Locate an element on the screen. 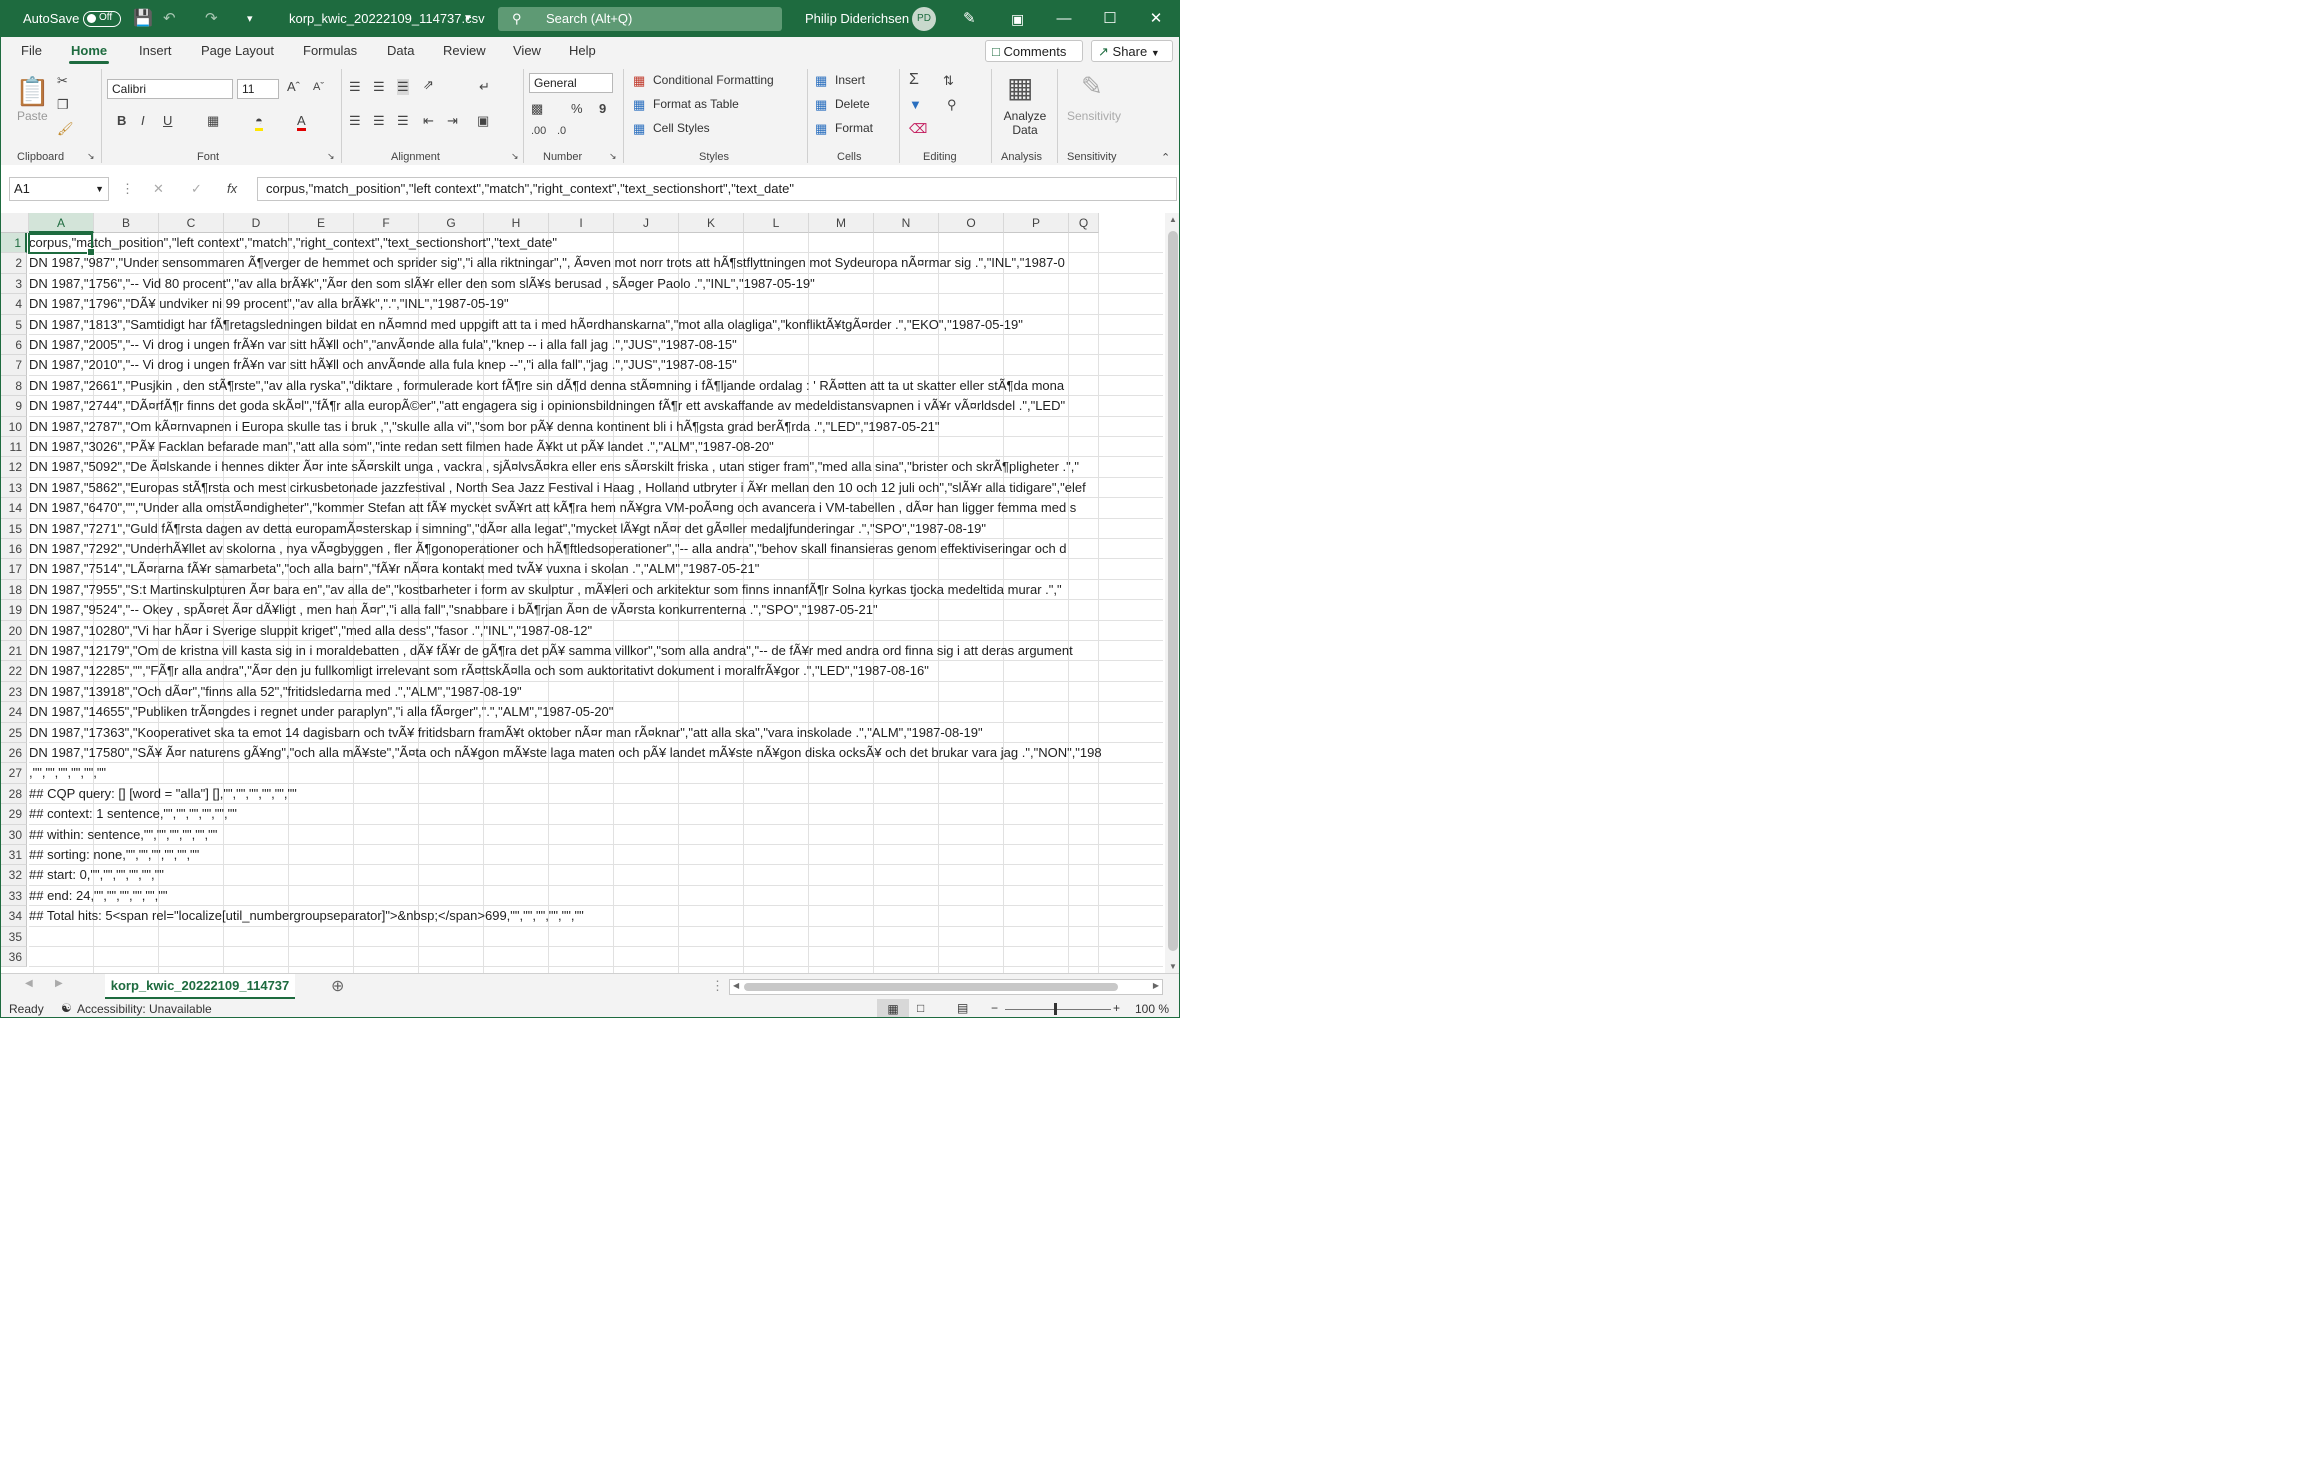 Image resolution: width=2304 pixels, height=1476 pixels. align-center-icon: ☰ is located at coordinates (379, 121).